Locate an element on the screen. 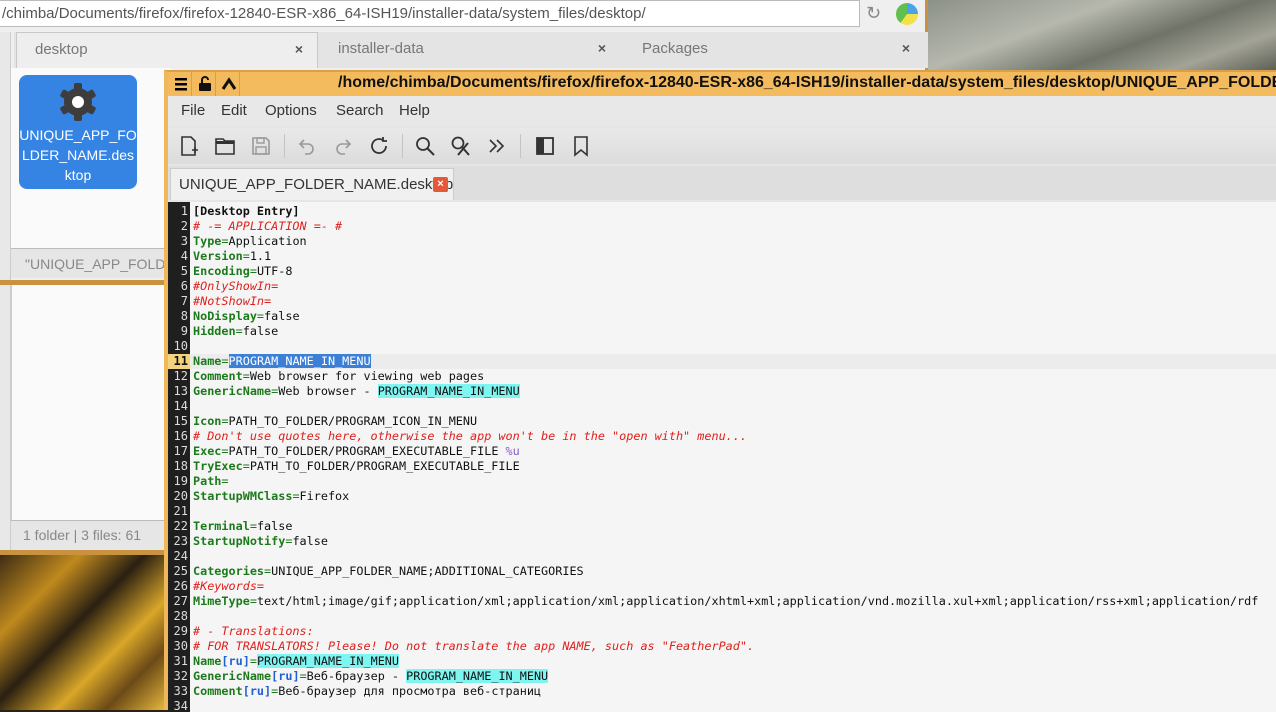 This screenshot has width=1276, height=712. code-line: 1 [Desktop Entry] is located at coordinates (722, 211).